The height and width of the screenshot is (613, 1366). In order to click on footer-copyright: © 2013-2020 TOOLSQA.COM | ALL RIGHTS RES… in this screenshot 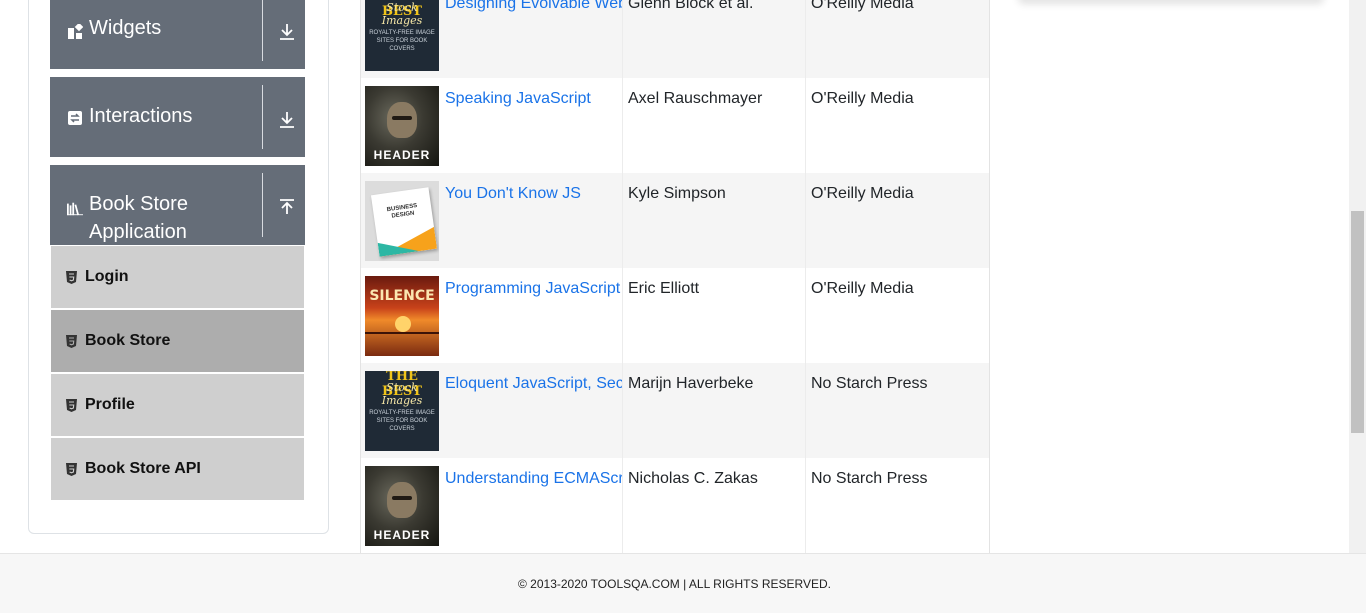, I will do `click(674, 584)`.